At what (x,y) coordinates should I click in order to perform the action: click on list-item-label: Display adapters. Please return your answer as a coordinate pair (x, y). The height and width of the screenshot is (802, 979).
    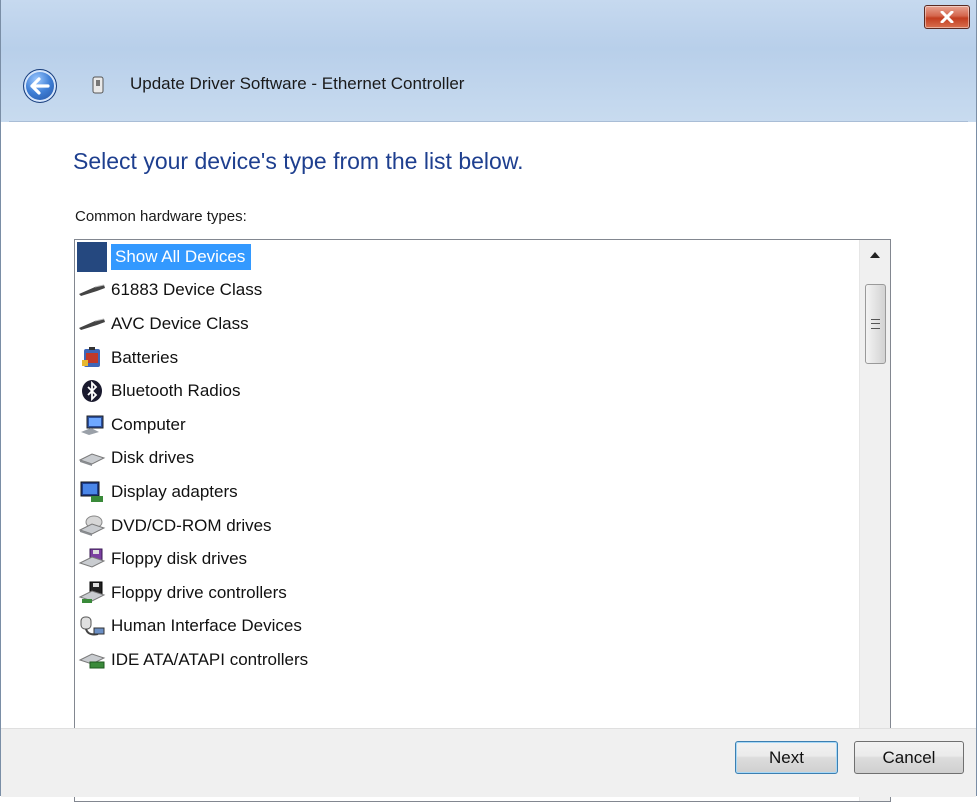
    Looking at the image, I should click on (174, 491).